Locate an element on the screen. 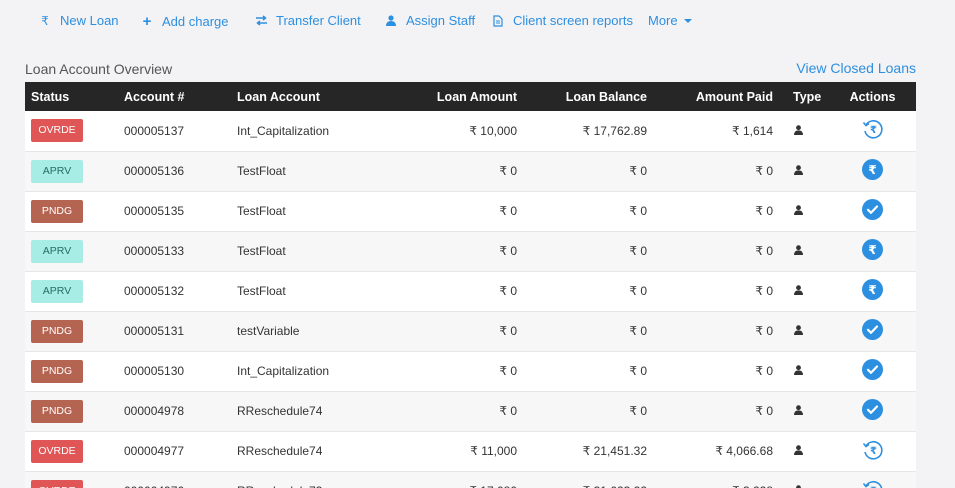 Image resolution: width=955 pixels, height=488 pixels. new-loan-label: New Loan is located at coordinates (89, 20).